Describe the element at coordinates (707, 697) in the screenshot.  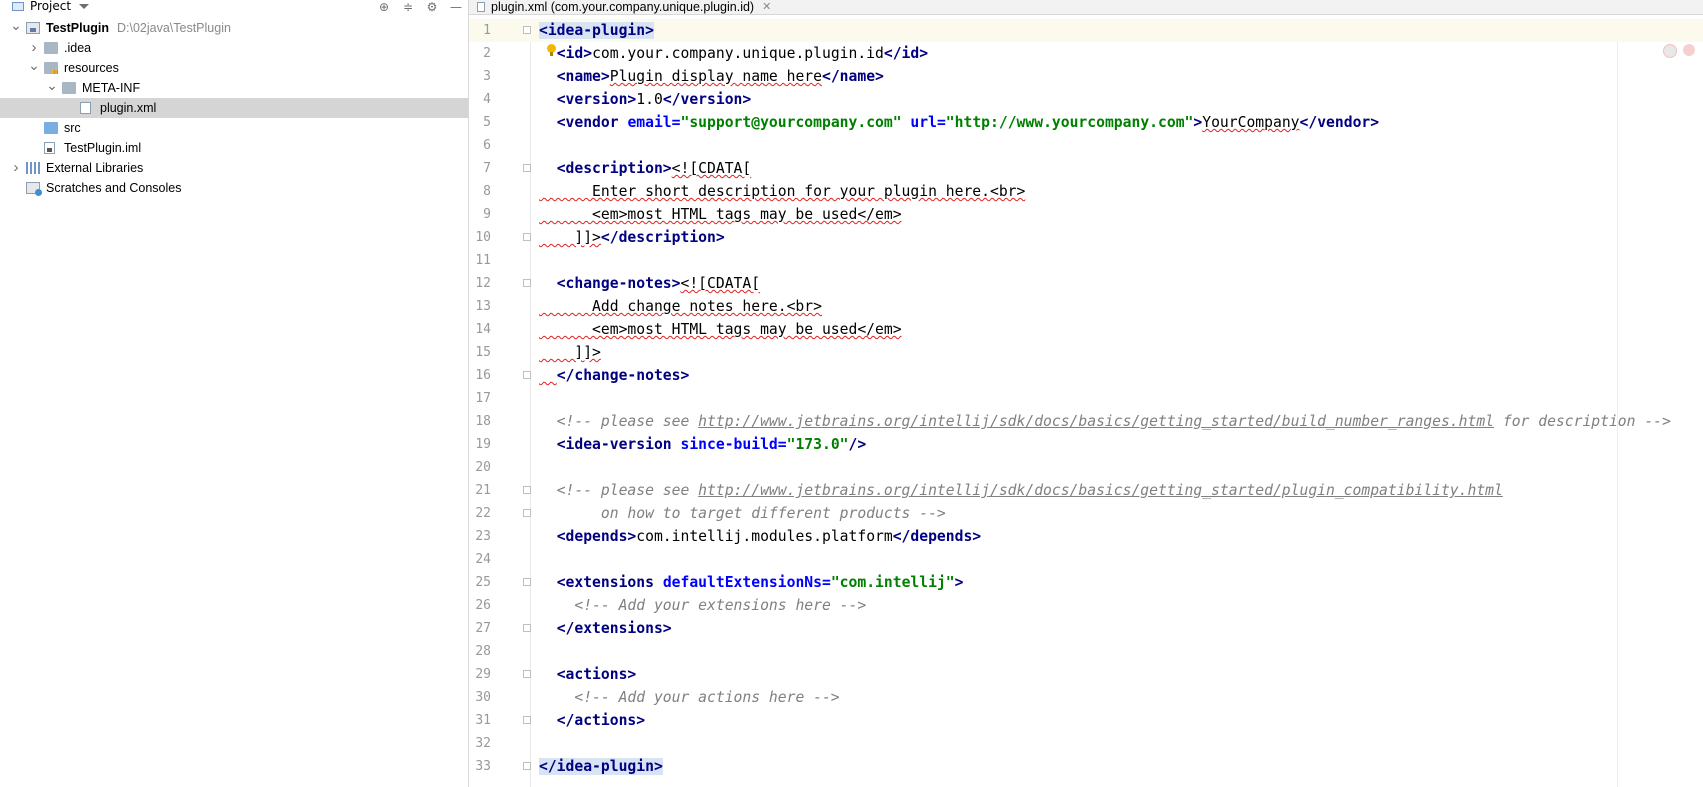
I see `code-token-cmt: <!-- Add your actions here -->` at that location.